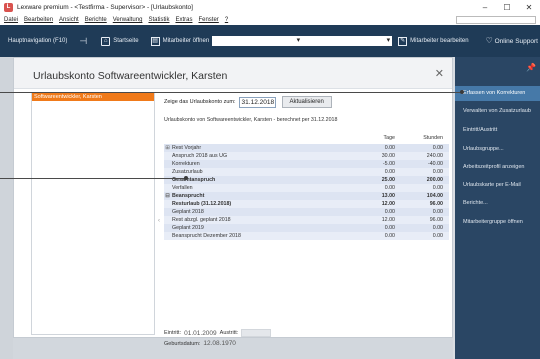  Describe the element at coordinates (306, 204) in the screenshot. I see `table-row: Resturlaub (31.12.2018) 12.00 96.00` at that location.